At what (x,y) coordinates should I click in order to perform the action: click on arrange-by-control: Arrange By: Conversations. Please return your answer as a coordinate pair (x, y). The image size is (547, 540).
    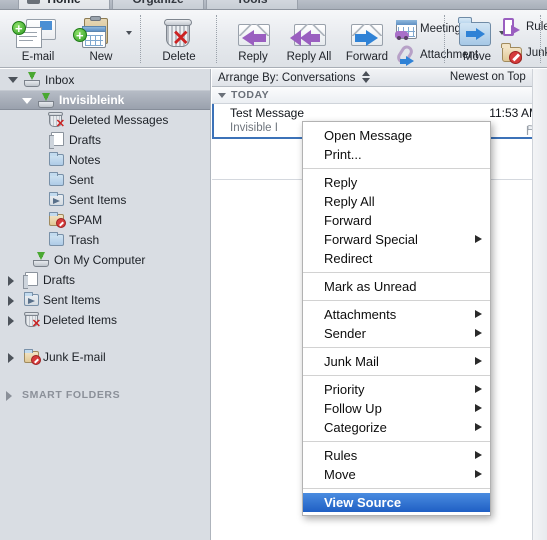
    Looking at the image, I should click on (294, 77).